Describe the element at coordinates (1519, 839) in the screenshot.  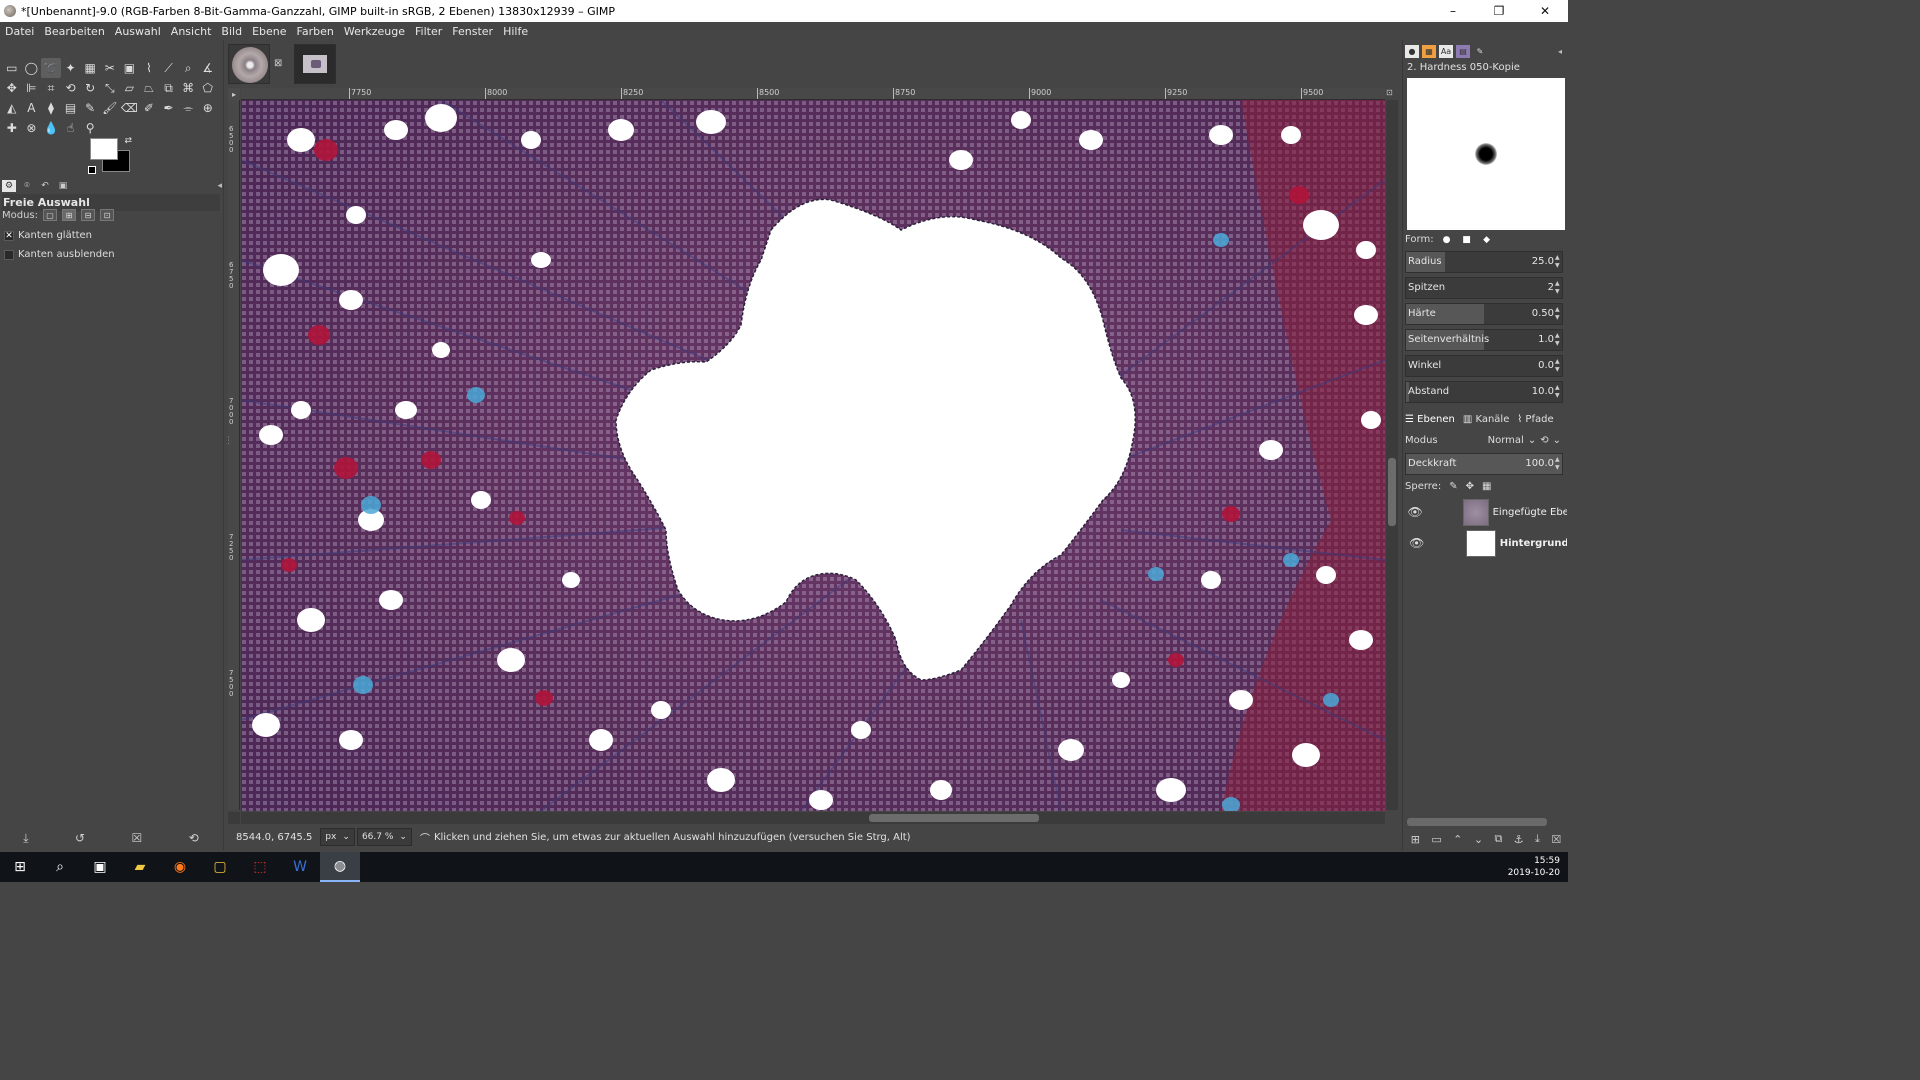
I see `anchor-layer-icon: ⚓` at that location.